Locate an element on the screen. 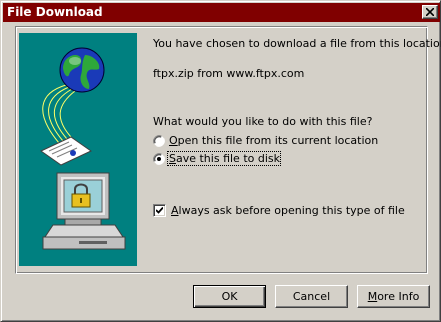 The width and height of the screenshot is (441, 322). close-icon is located at coordinates (430, 12).